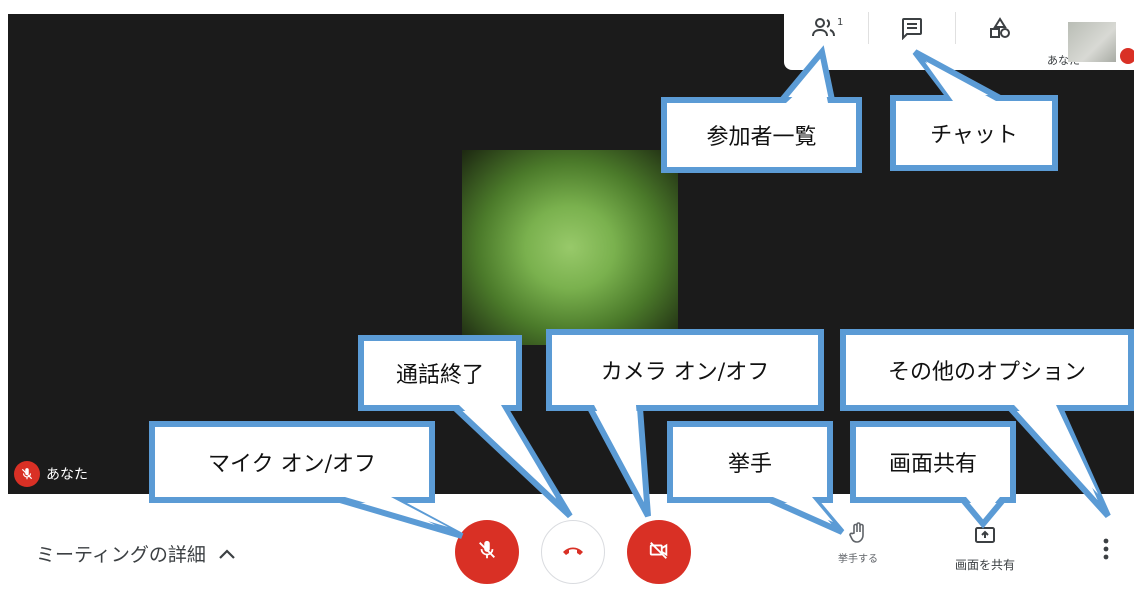  I want to click on participant-video-tile, so click(570, 247).